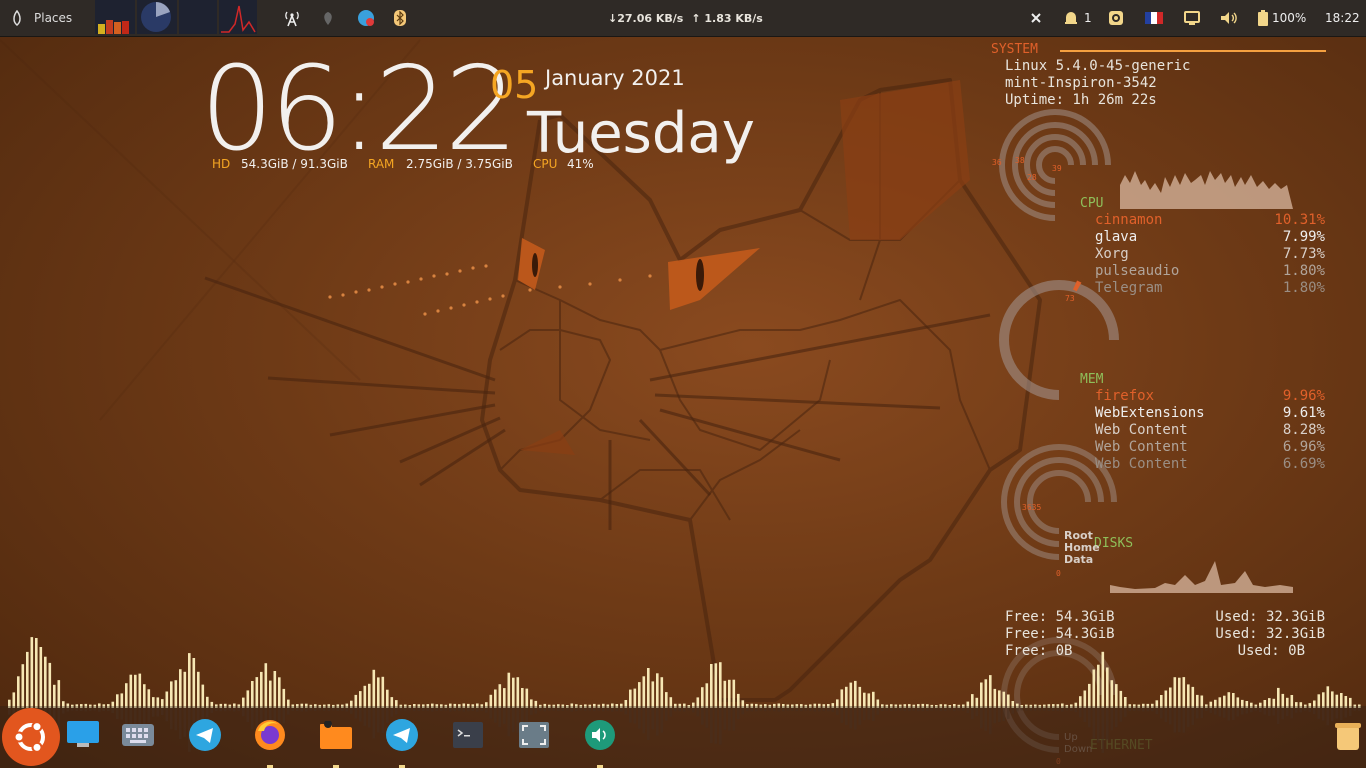 The image size is (1366, 768). Describe the element at coordinates (1192, 18) in the screenshot. I see `display-icon` at that location.